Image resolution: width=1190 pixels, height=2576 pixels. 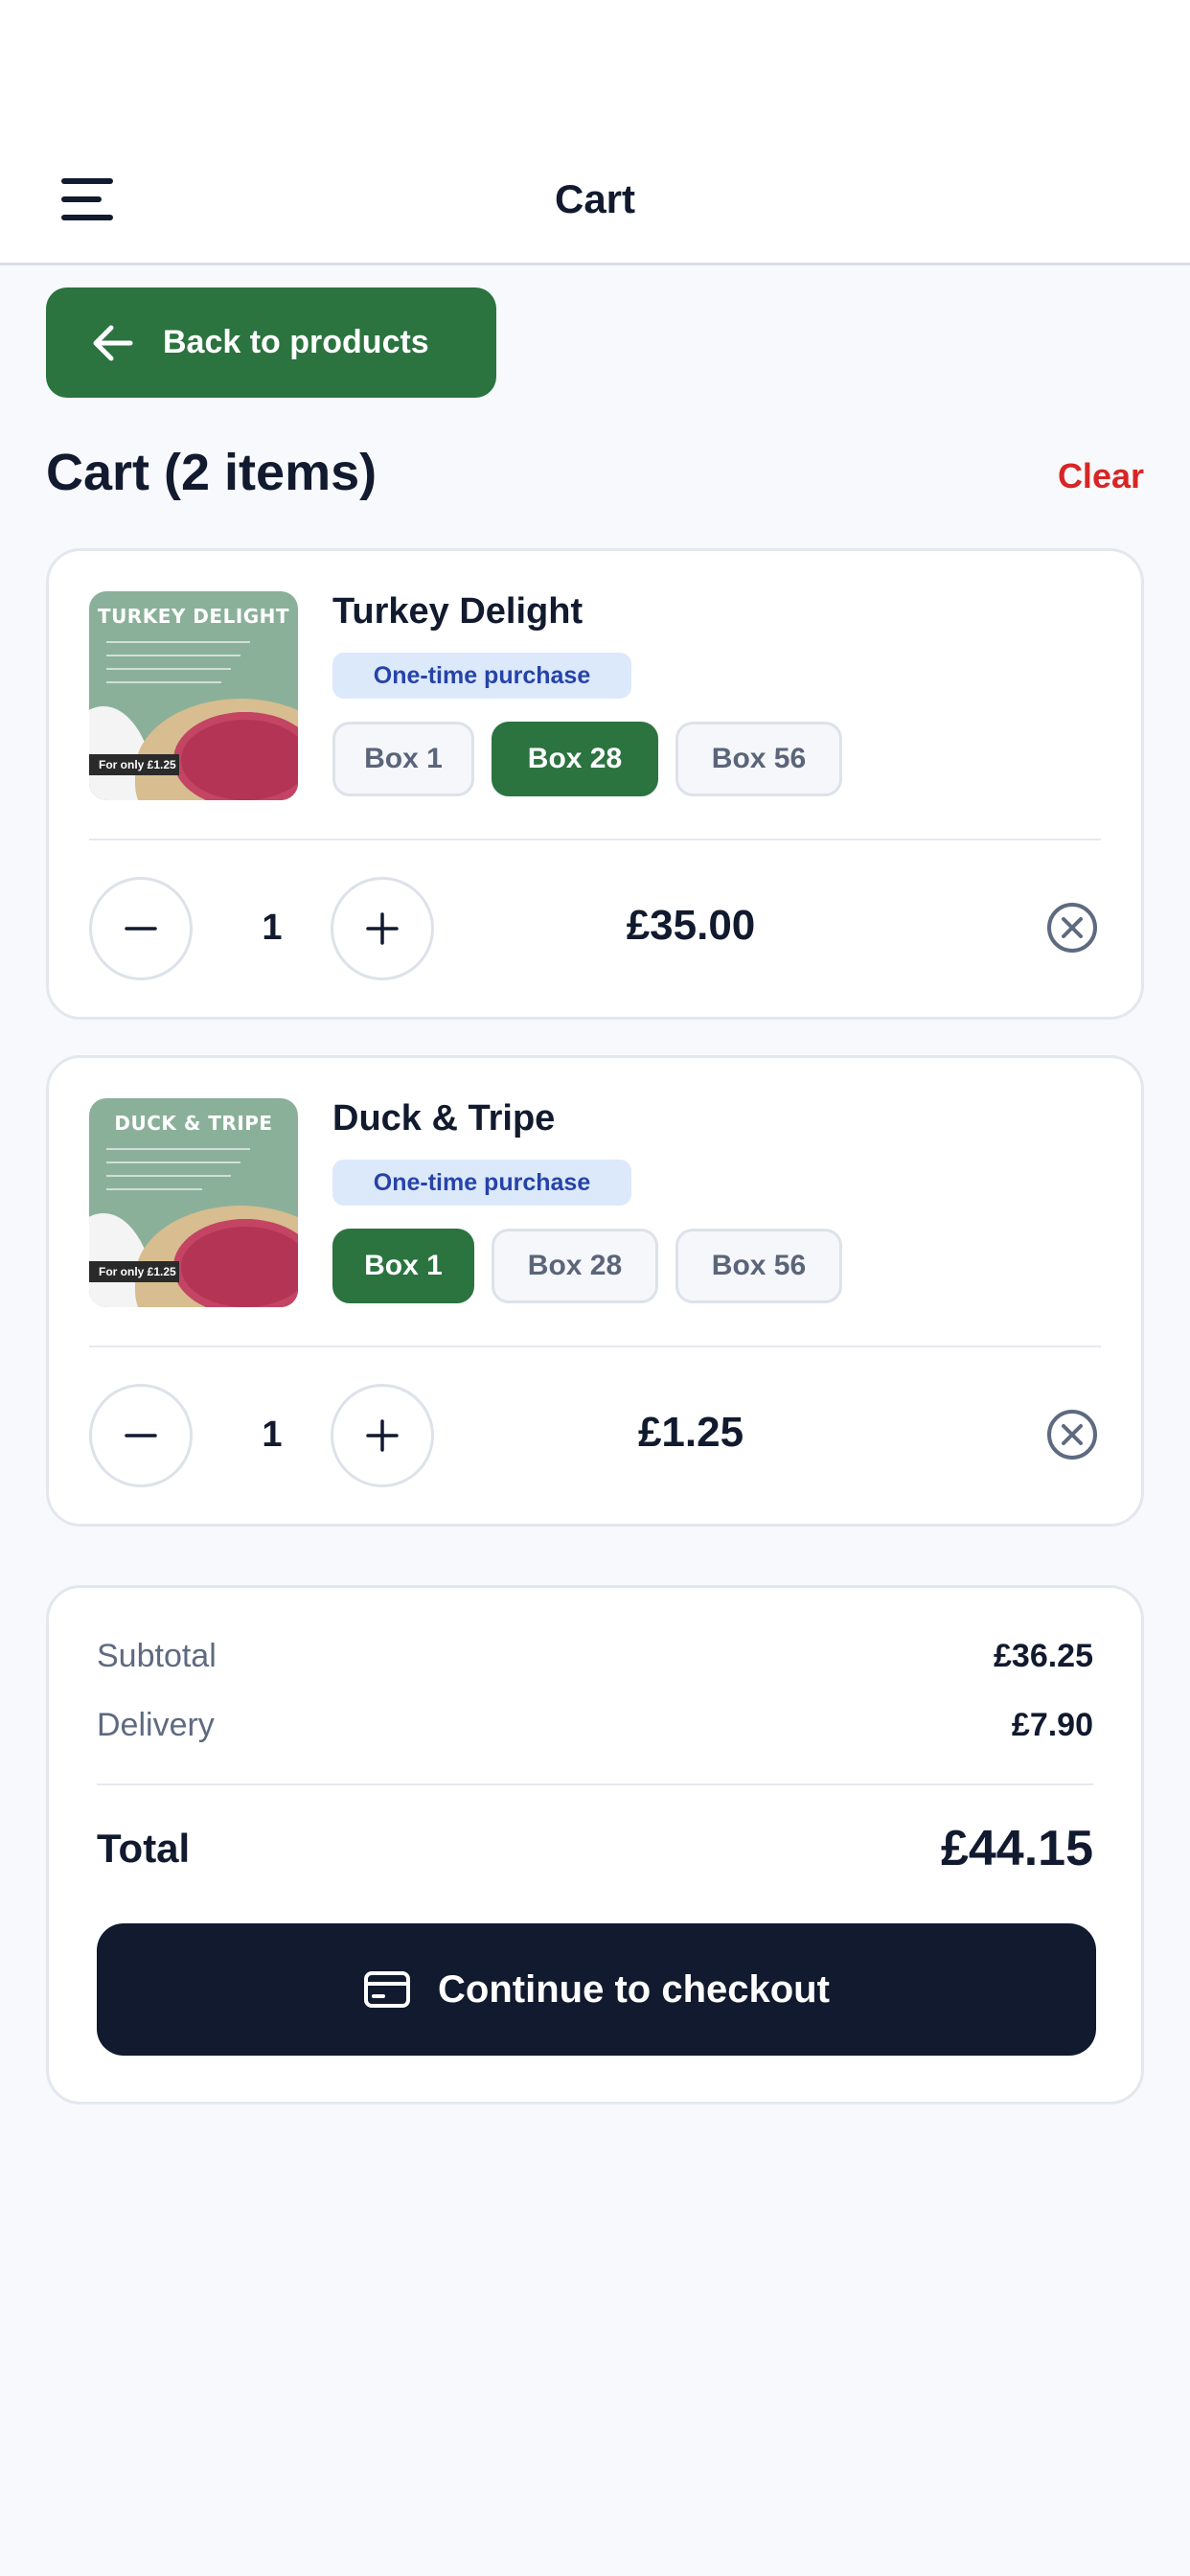 I want to click on item-name: Duck & Tripe, so click(x=444, y=1118).